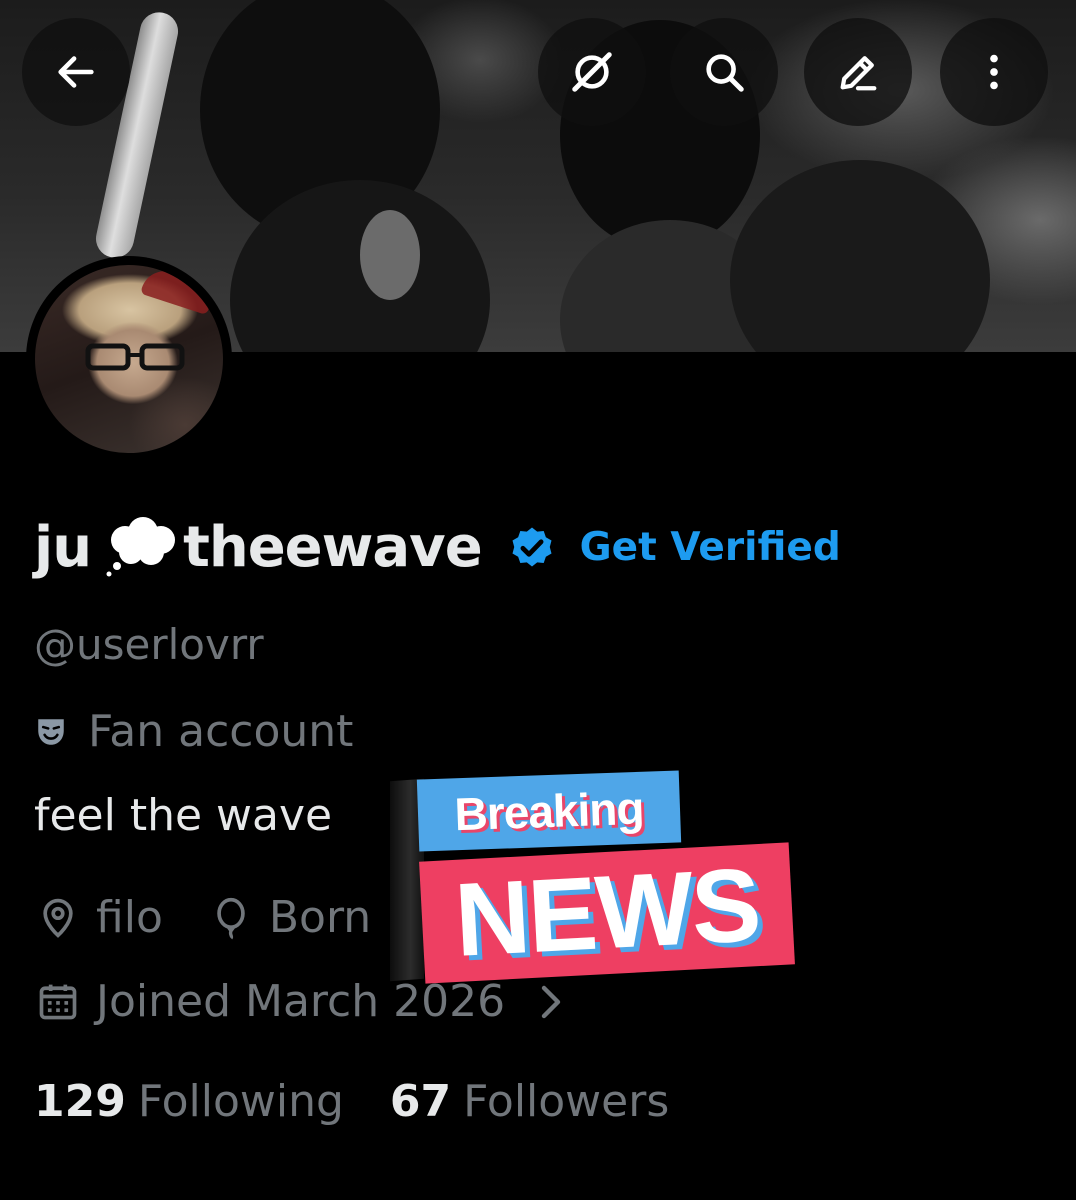 The height and width of the screenshot is (1200, 1076). What do you see at coordinates (58, 1001) in the screenshot?
I see `calendar-icon` at bounding box center [58, 1001].